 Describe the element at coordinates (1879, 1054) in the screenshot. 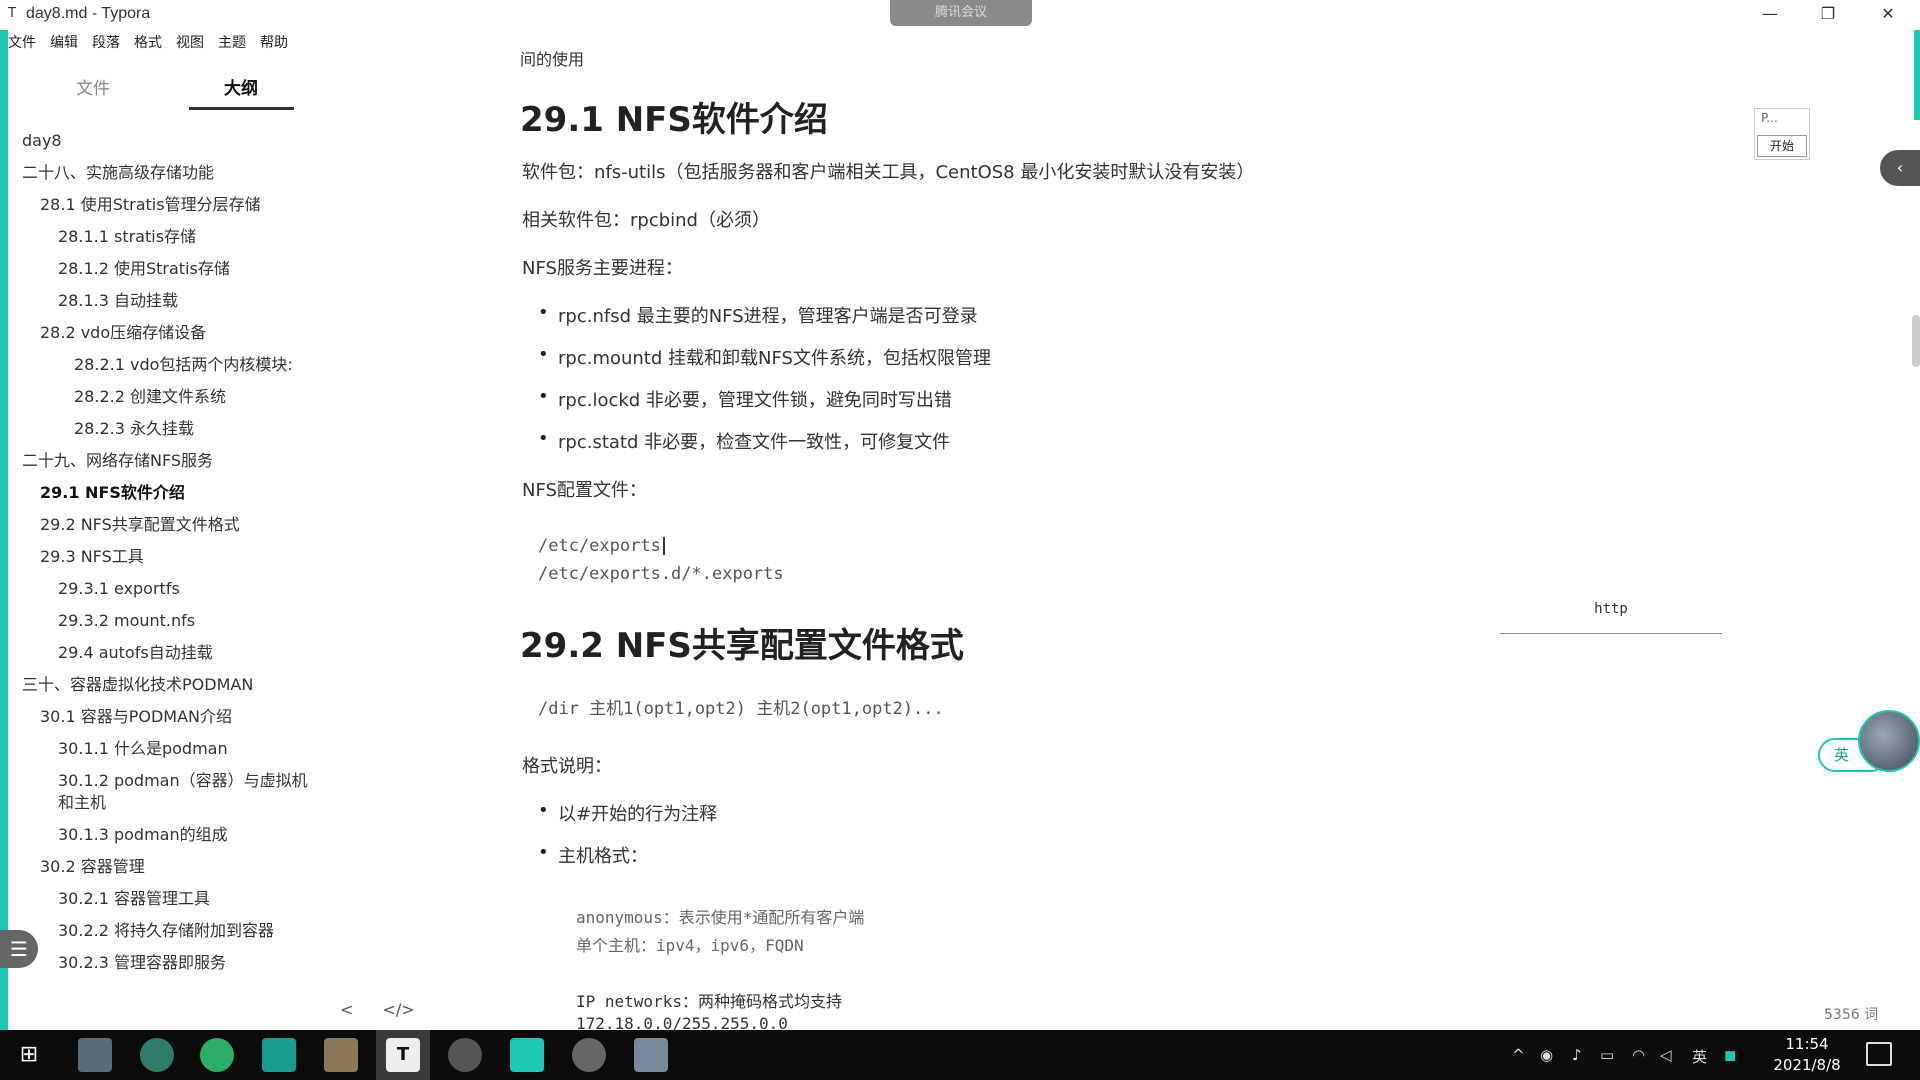

I see `notification-icon` at that location.